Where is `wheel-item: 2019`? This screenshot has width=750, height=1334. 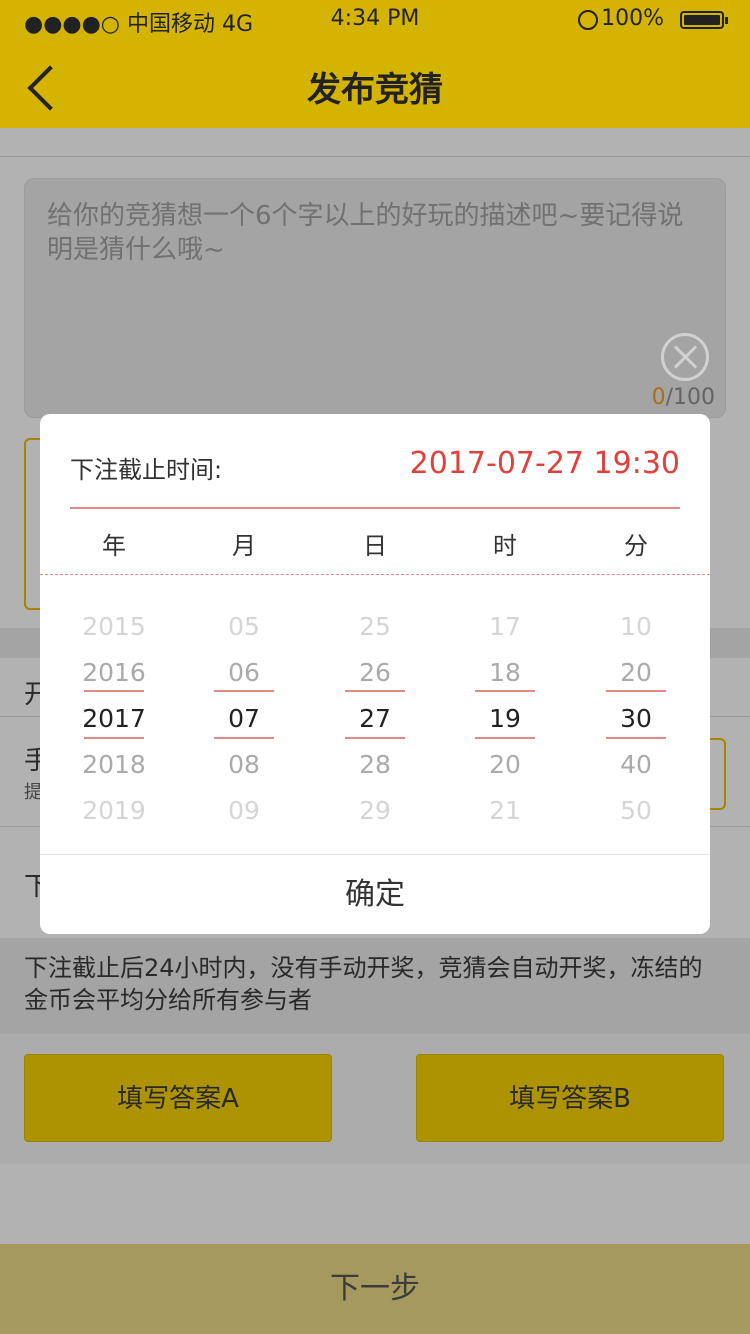
wheel-item: 2019 is located at coordinates (114, 811).